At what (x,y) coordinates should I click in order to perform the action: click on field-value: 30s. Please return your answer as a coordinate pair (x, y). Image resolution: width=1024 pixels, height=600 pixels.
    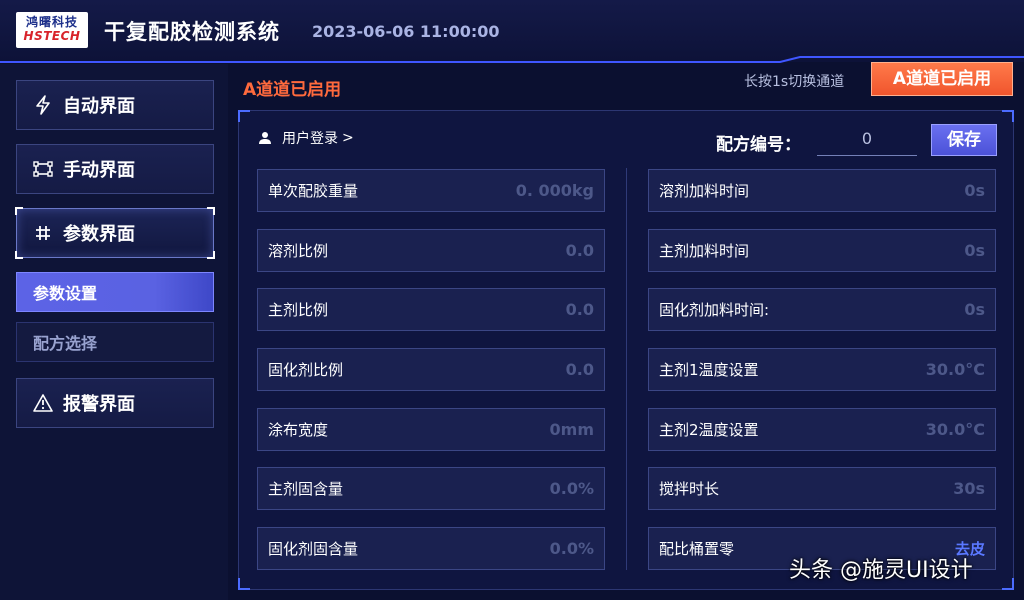
    Looking at the image, I should click on (969, 488).